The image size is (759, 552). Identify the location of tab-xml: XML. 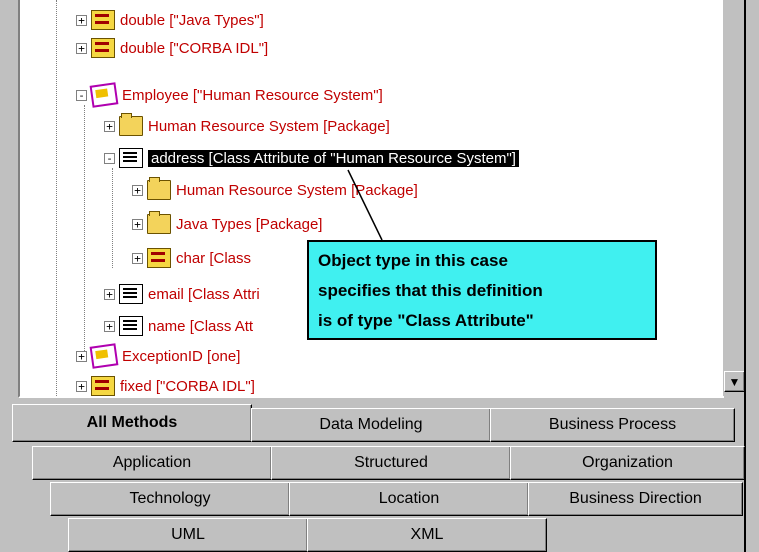
(427, 535).